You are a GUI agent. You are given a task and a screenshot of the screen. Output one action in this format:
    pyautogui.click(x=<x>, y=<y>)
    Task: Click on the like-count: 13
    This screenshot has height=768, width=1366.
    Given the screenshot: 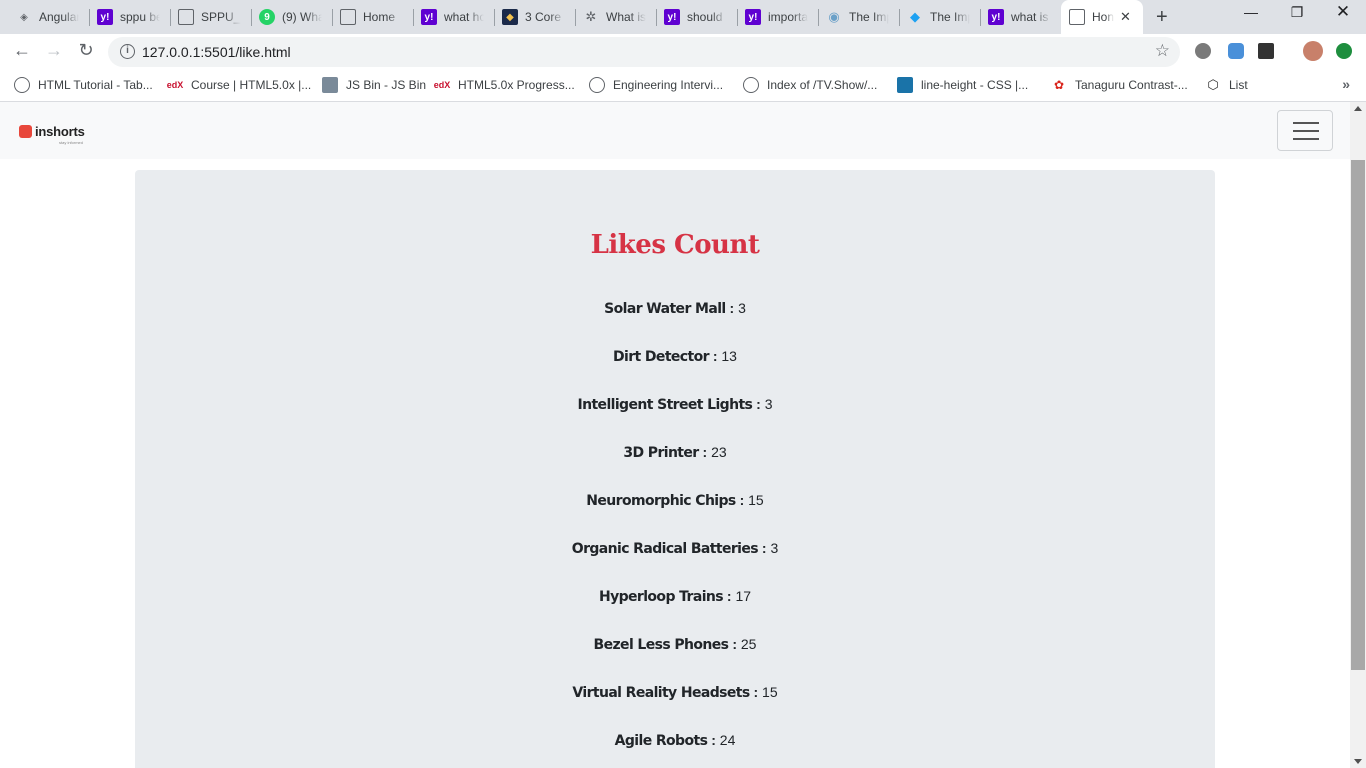 What is the action you would take?
    pyautogui.click(x=729, y=356)
    